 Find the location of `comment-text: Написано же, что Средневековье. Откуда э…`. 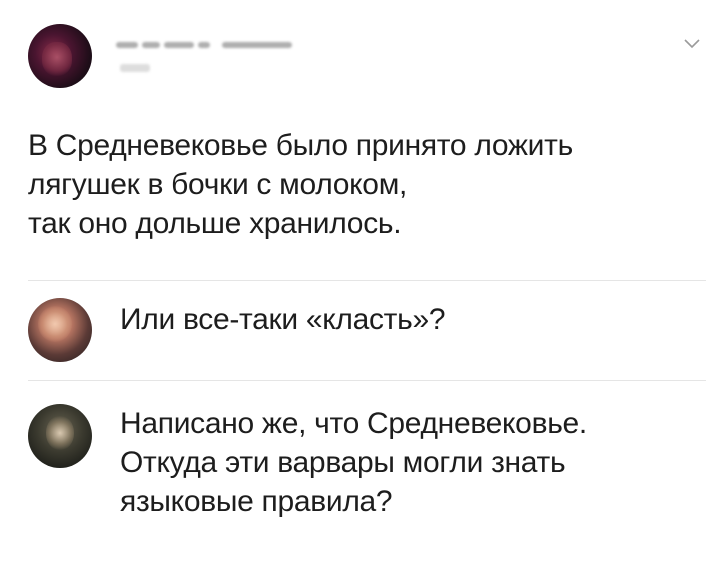

comment-text: Написано же, что Средневековье. Откуда э… is located at coordinates (353, 462).